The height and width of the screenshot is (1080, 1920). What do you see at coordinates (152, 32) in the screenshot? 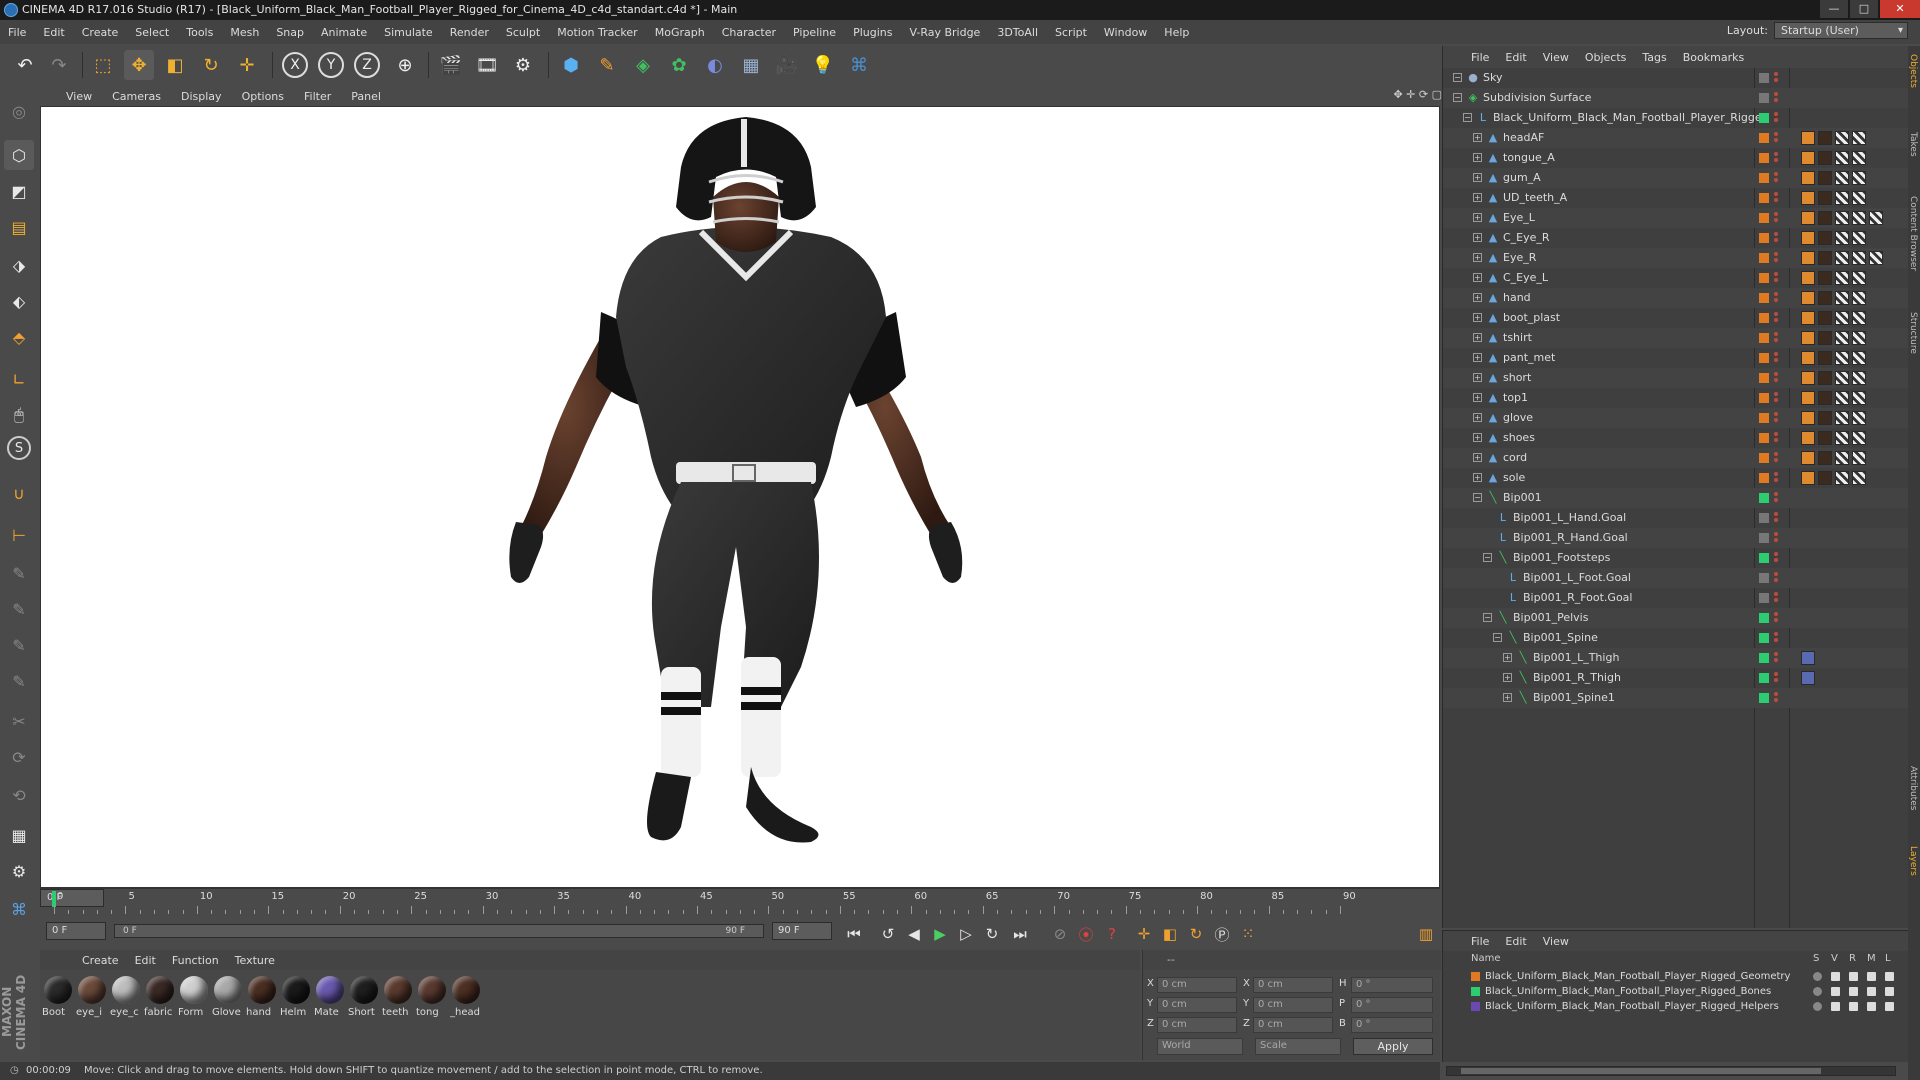
I see `menu-select: Select` at bounding box center [152, 32].